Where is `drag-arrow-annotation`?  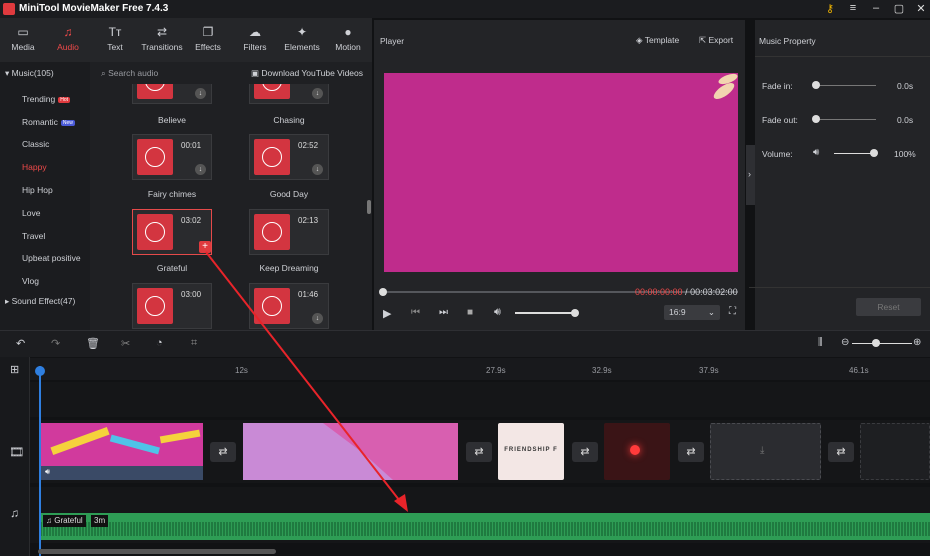
drag-arrow-annotation is located at coordinates (306, 381).